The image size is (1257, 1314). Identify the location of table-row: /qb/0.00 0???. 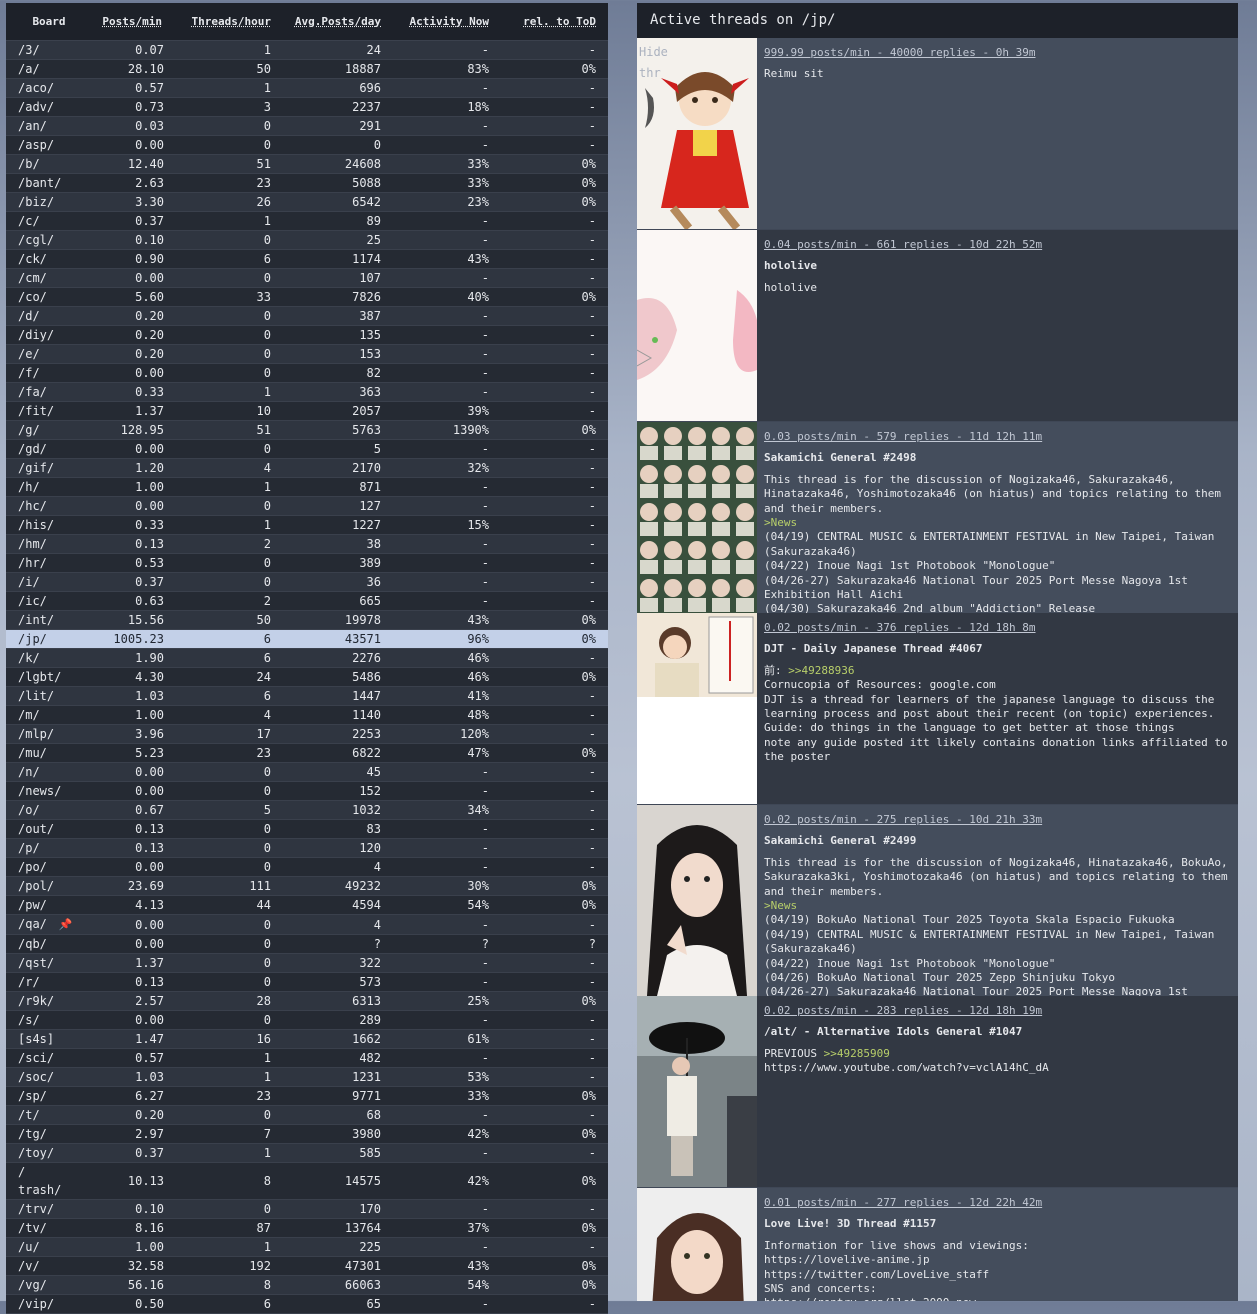
(307, 944).